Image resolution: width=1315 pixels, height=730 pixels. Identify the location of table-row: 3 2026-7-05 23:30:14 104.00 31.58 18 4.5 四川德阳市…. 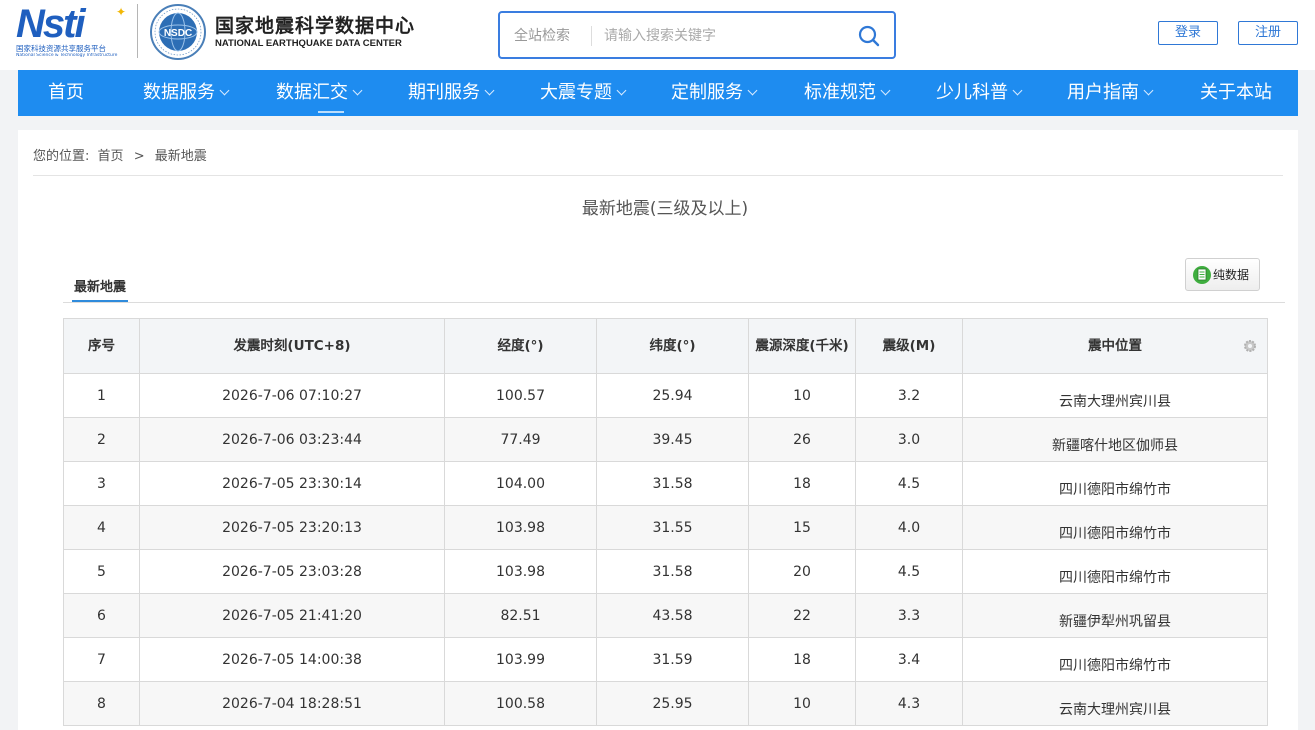
(665, 483).